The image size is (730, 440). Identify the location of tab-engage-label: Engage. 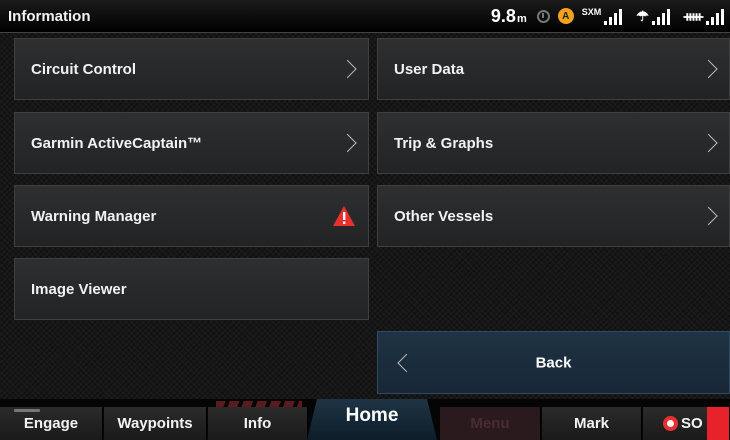
(51, 423).